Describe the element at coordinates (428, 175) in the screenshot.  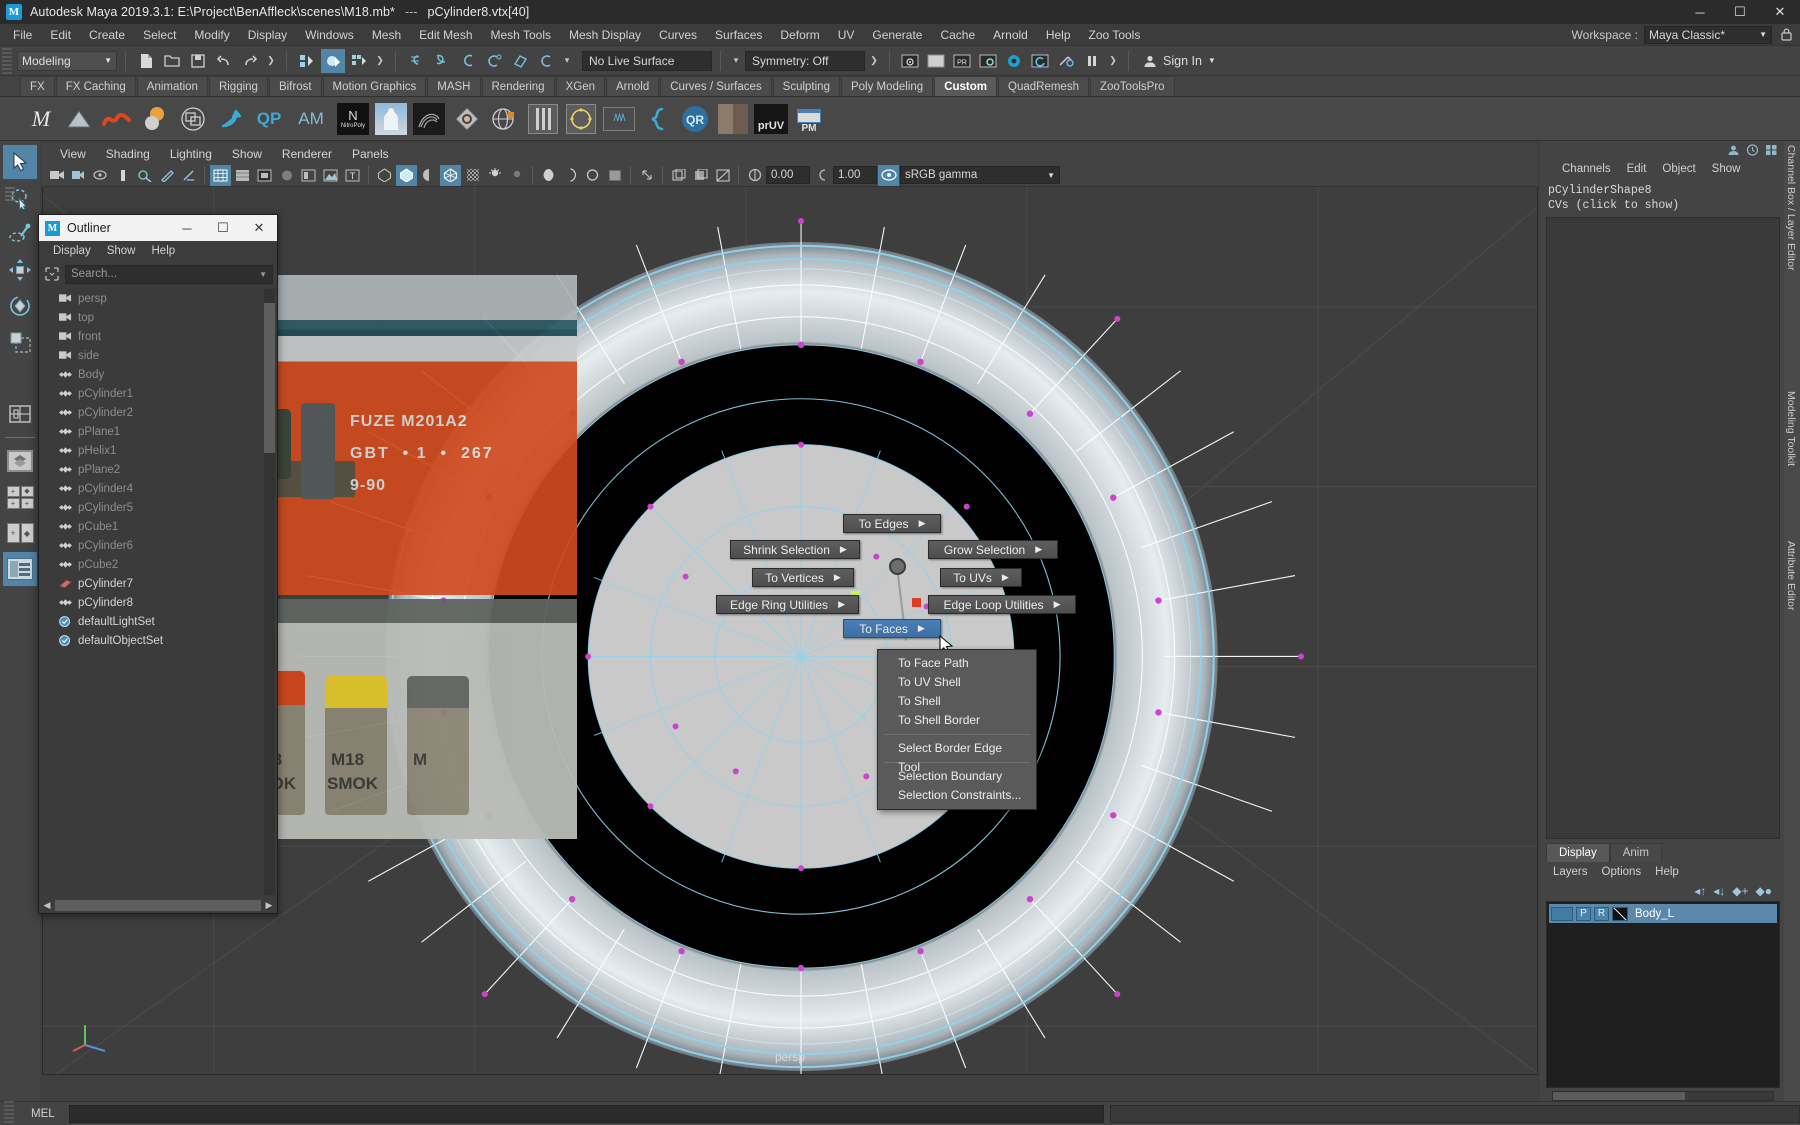
I see `shadows-icon` at that location.